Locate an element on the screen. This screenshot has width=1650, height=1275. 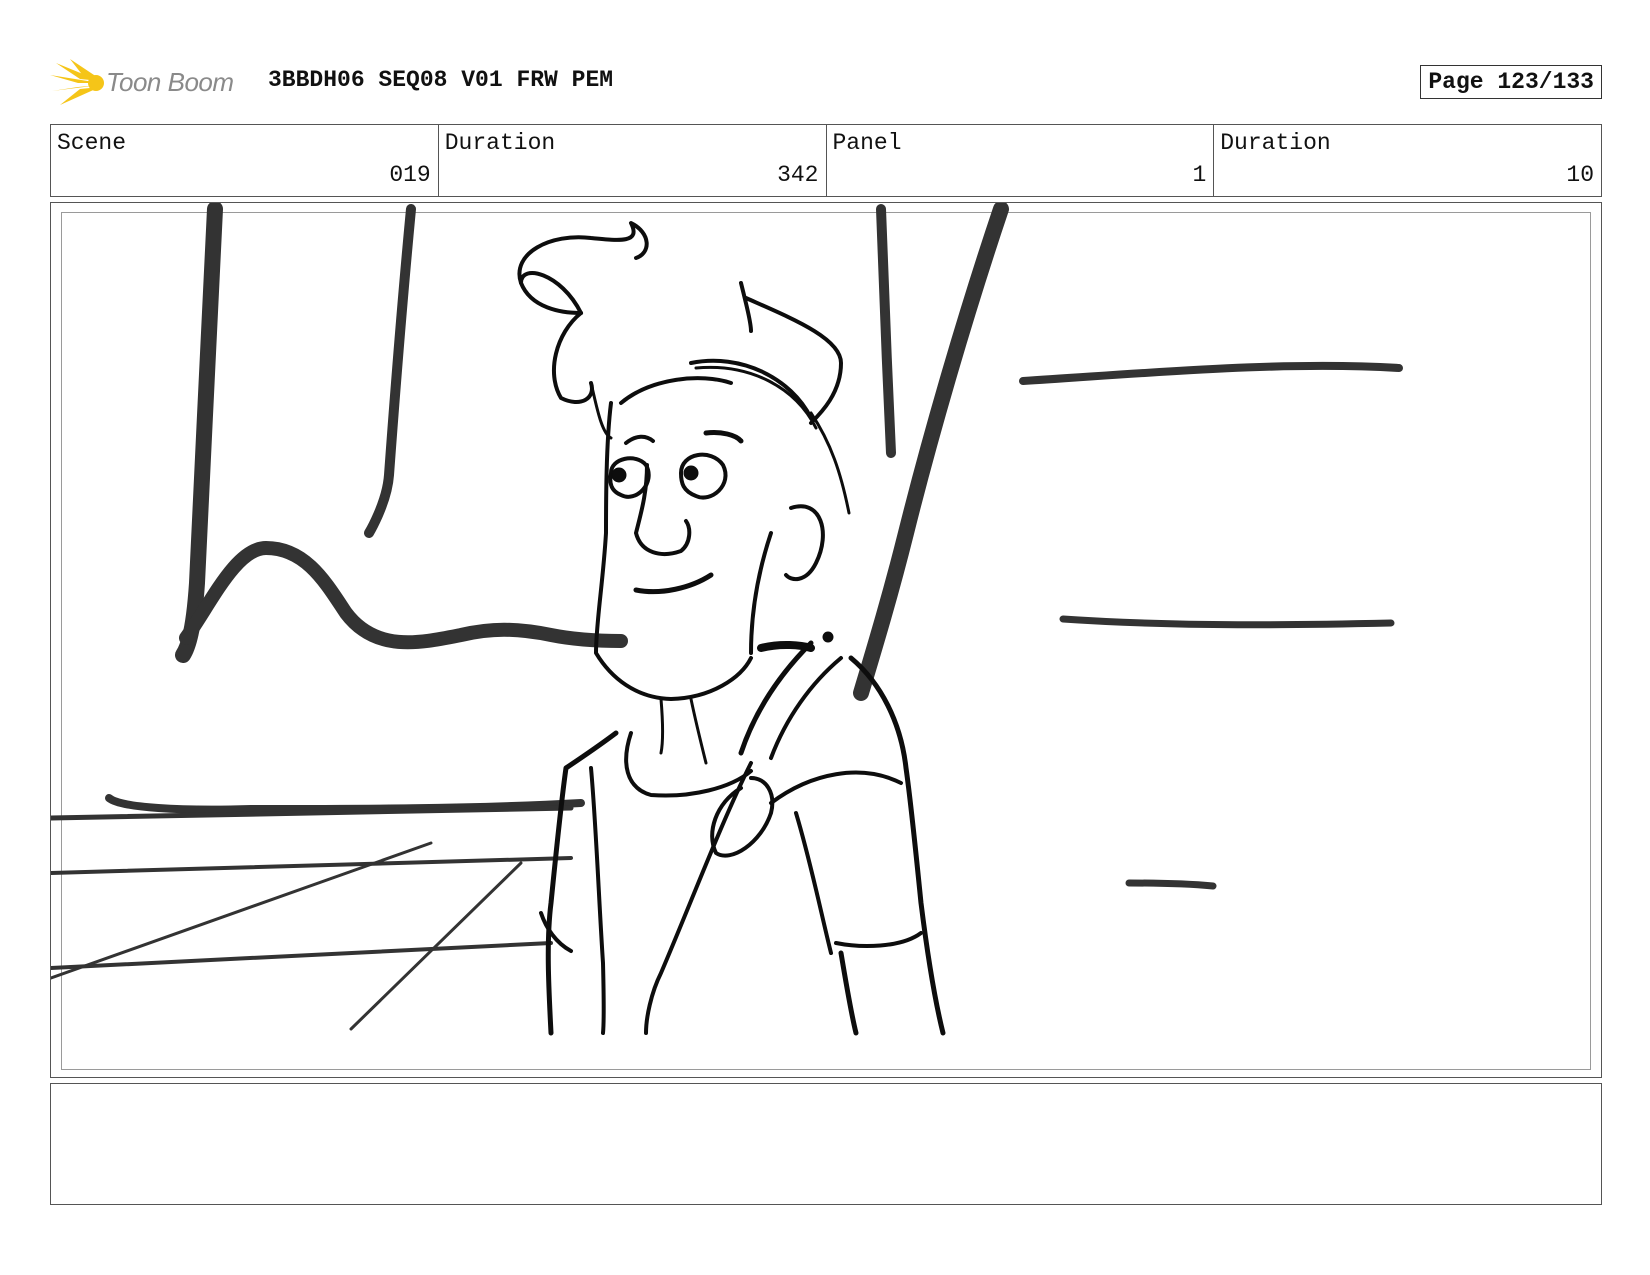
toon-boom-logo: Toon Boom is located at coordinates (150, 82).